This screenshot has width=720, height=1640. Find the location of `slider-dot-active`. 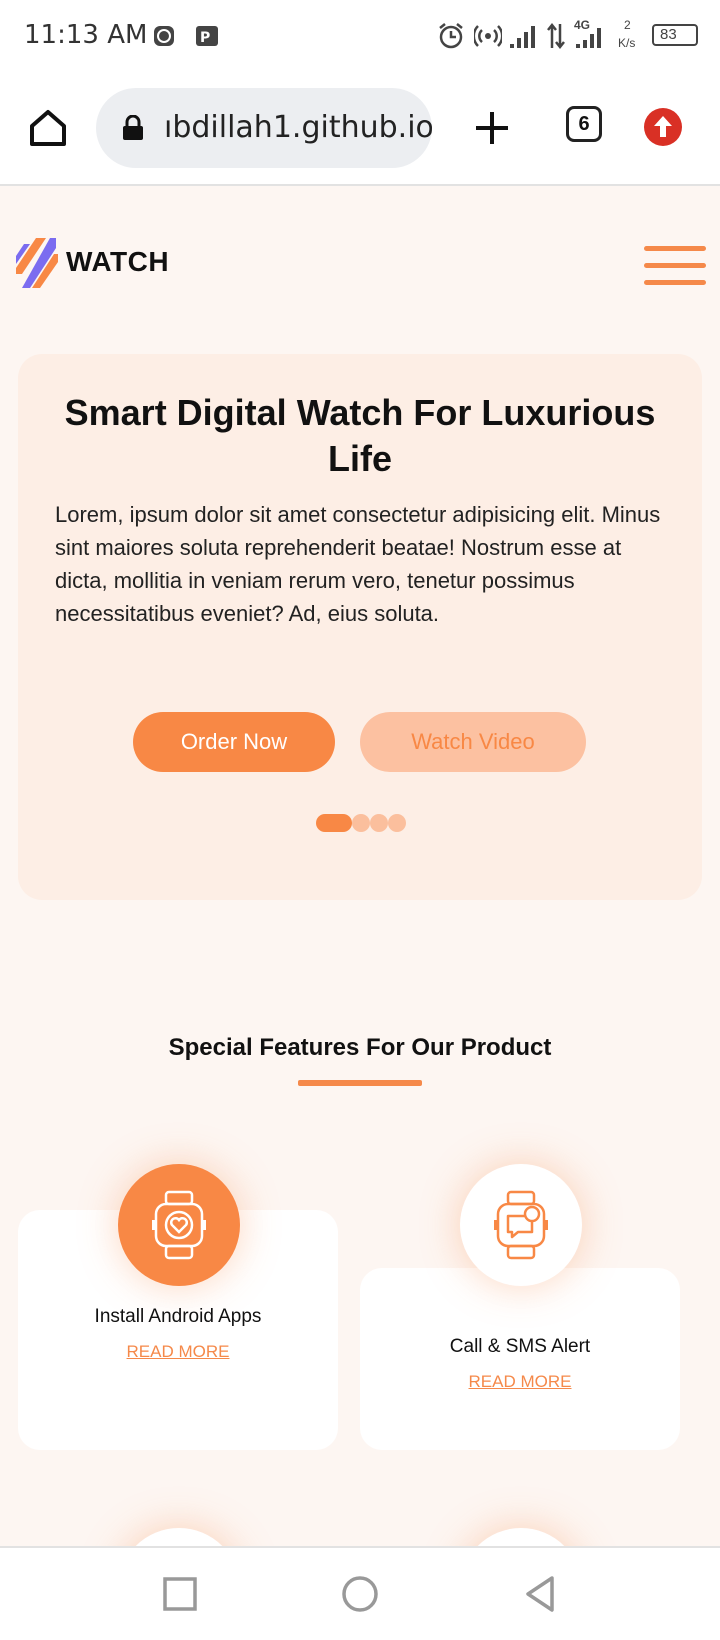

slider-dot-active is located at coordinates (334, 823).